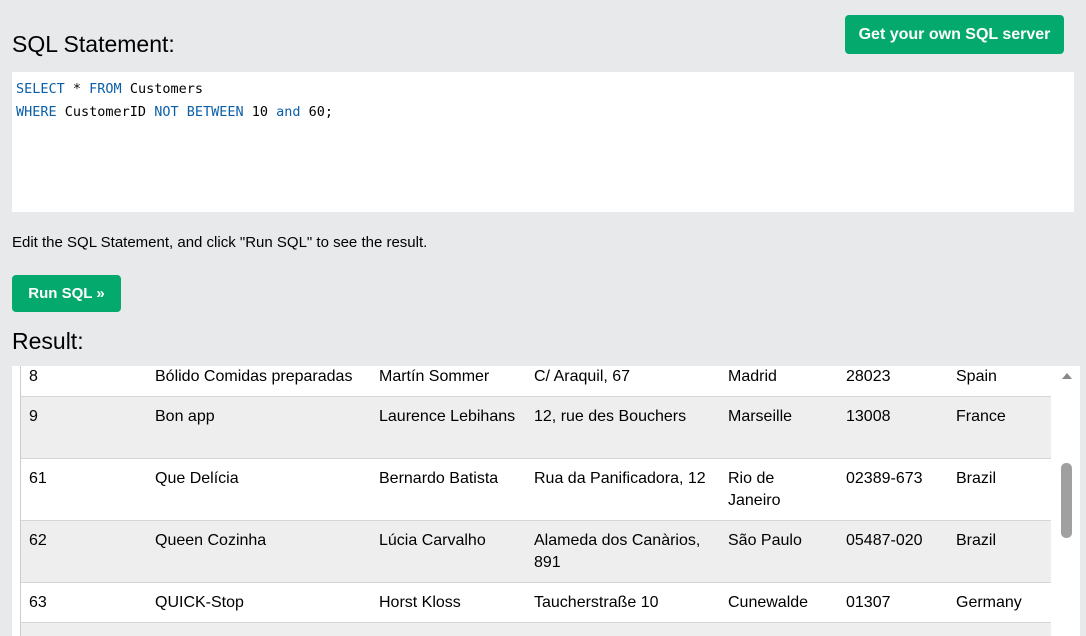  What do you see at coordinates (434, 376) in the screenshot?
I see `table-cell: Martín Sommer` at bounding box center [434, 376].